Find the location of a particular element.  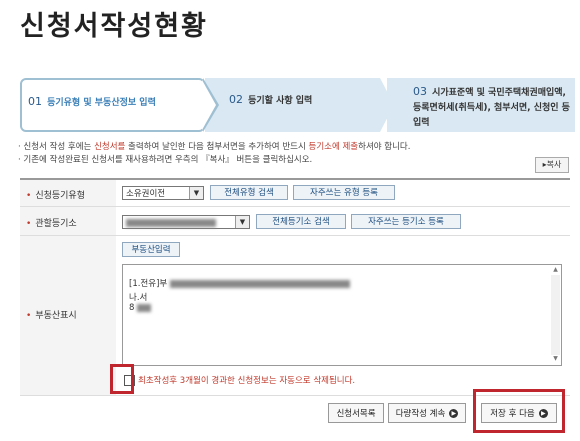

scroll-up-icon: ▲ is located at coordinates (555, 270).